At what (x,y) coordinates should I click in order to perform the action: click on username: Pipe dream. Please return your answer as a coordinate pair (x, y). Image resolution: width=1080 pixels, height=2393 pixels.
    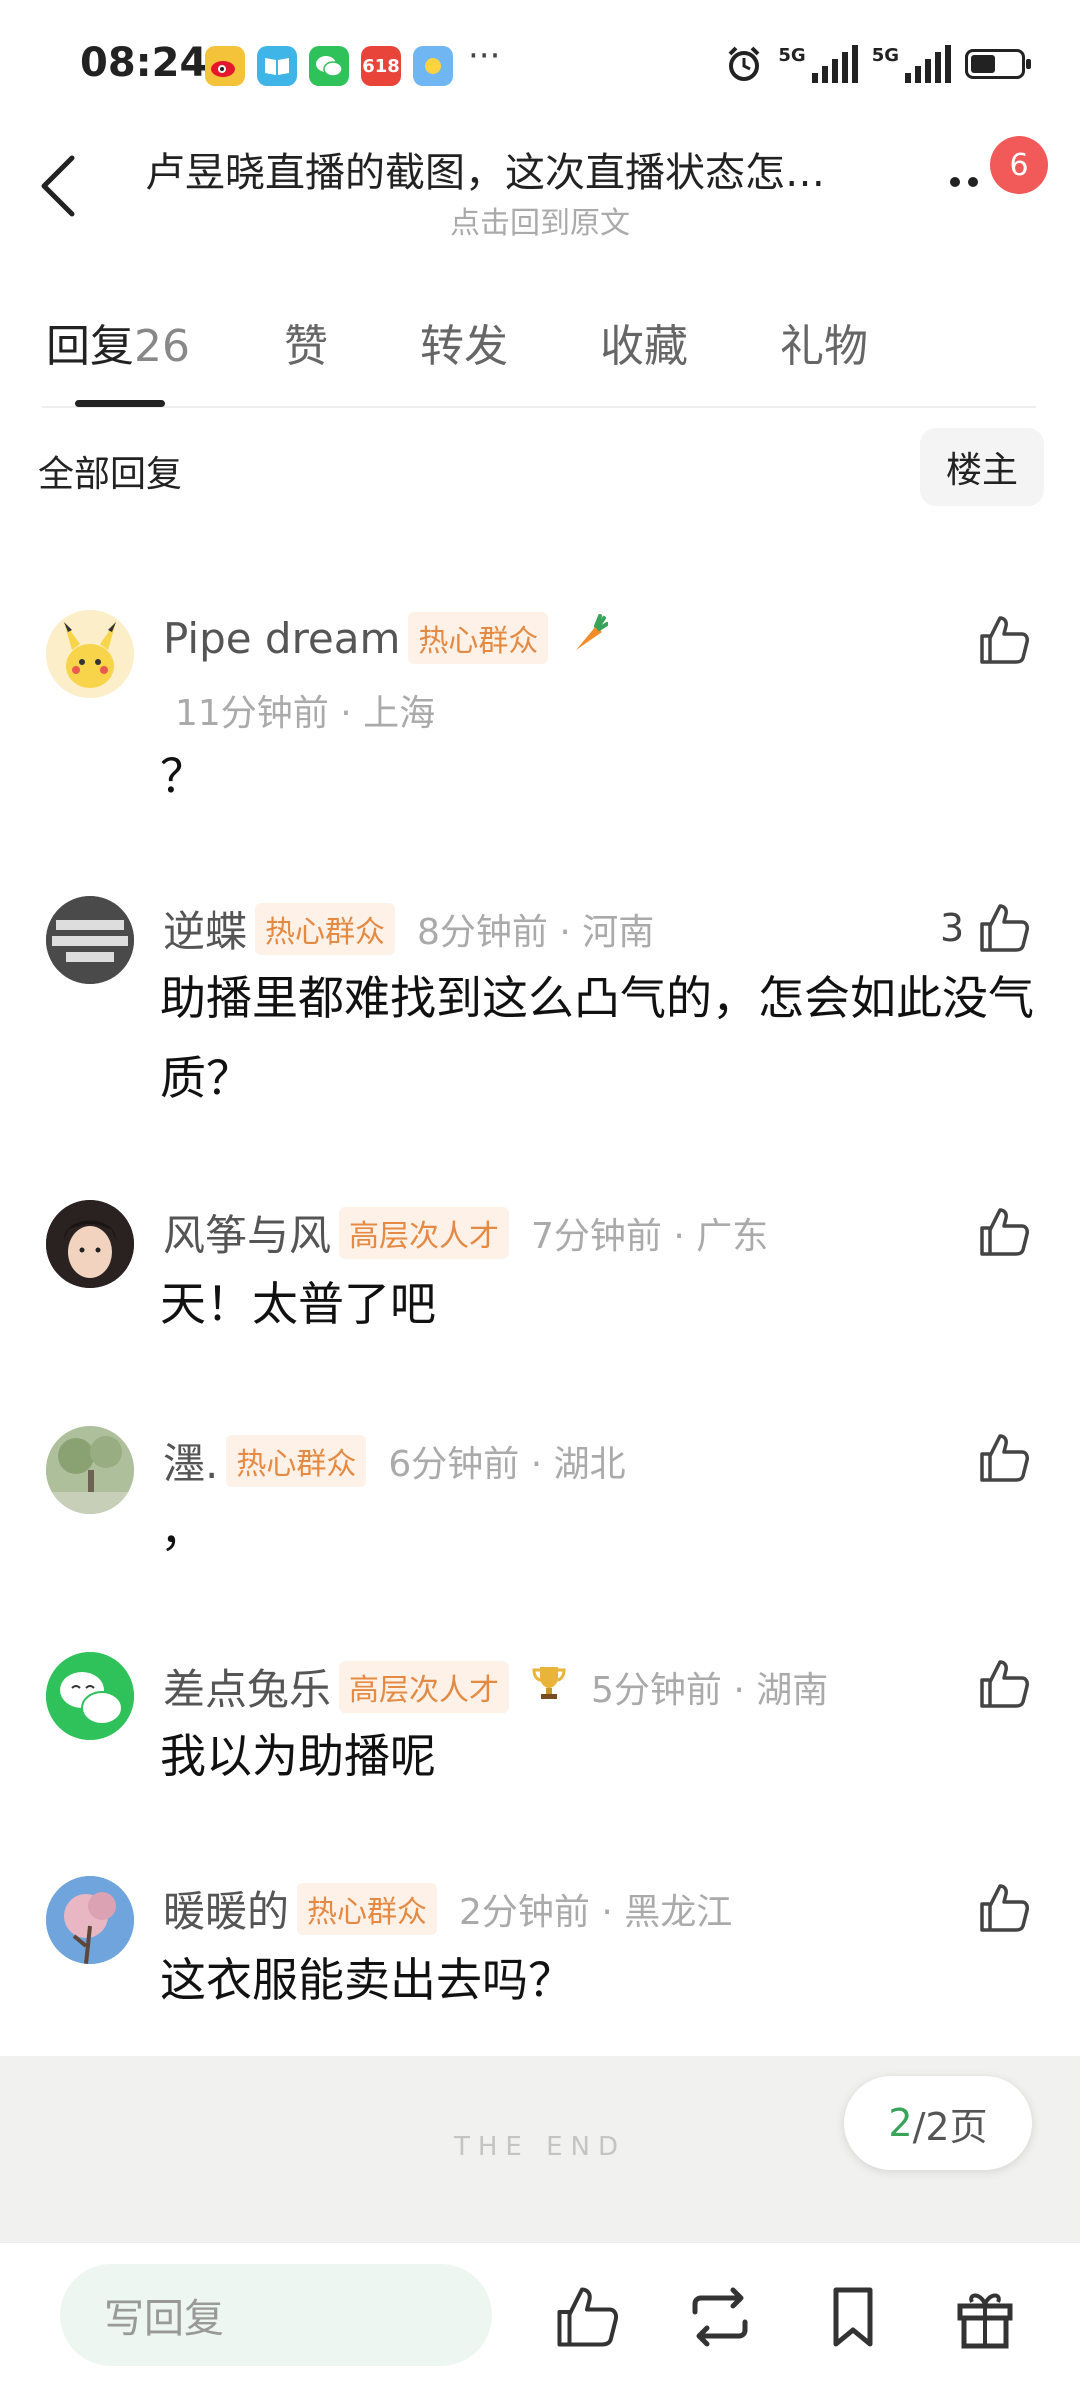
    Looking at the image, I should click on (281, 638).